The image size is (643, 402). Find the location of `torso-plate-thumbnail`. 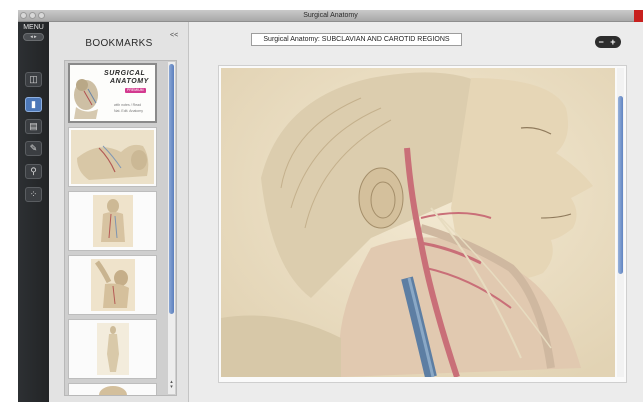

torso-plate-thumbnail is located at coordinates (112, 157).